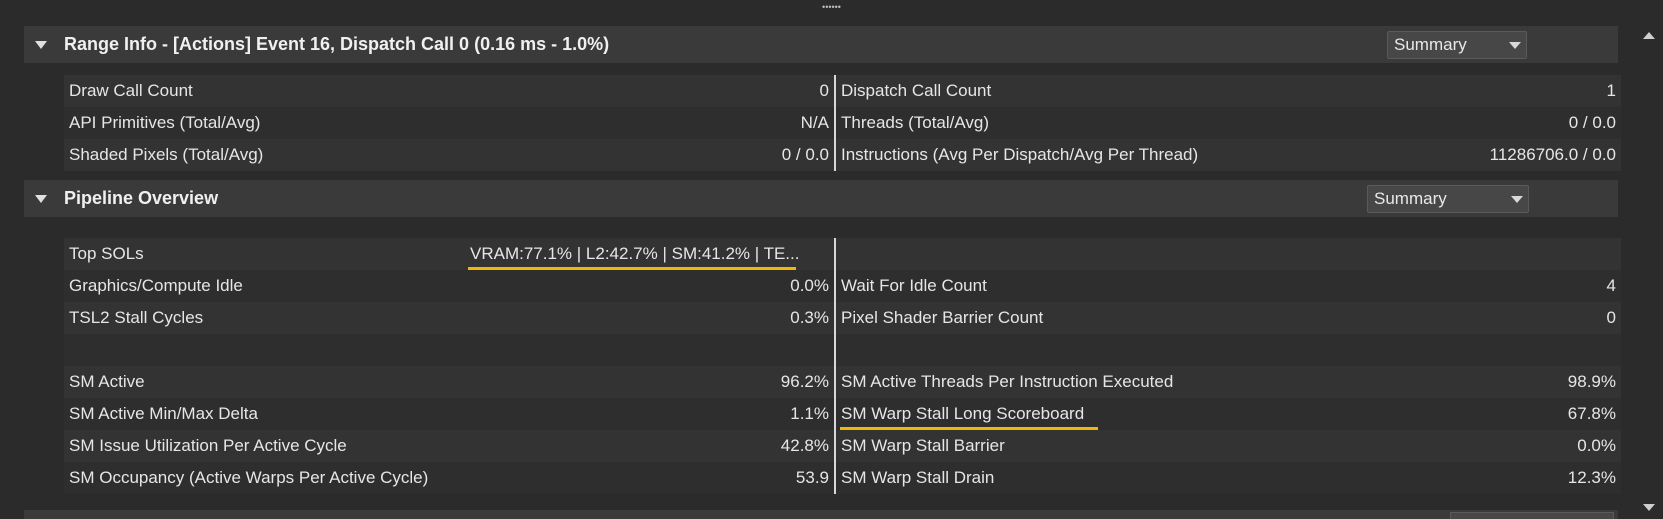  Describe the element at coordinates (914, 285) in the screenshot. I see `metric-label: Wait For Idle Count` at that location.